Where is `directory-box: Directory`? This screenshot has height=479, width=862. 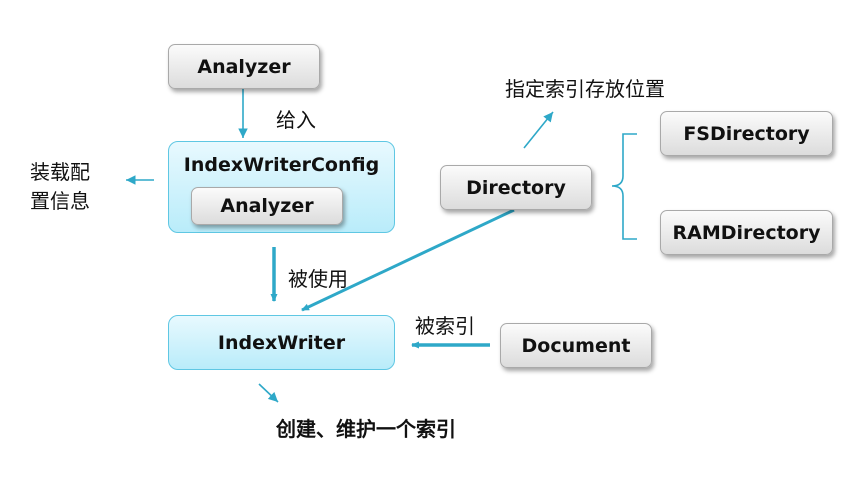 directory-box: Directory is located at coordinates (516, 187).